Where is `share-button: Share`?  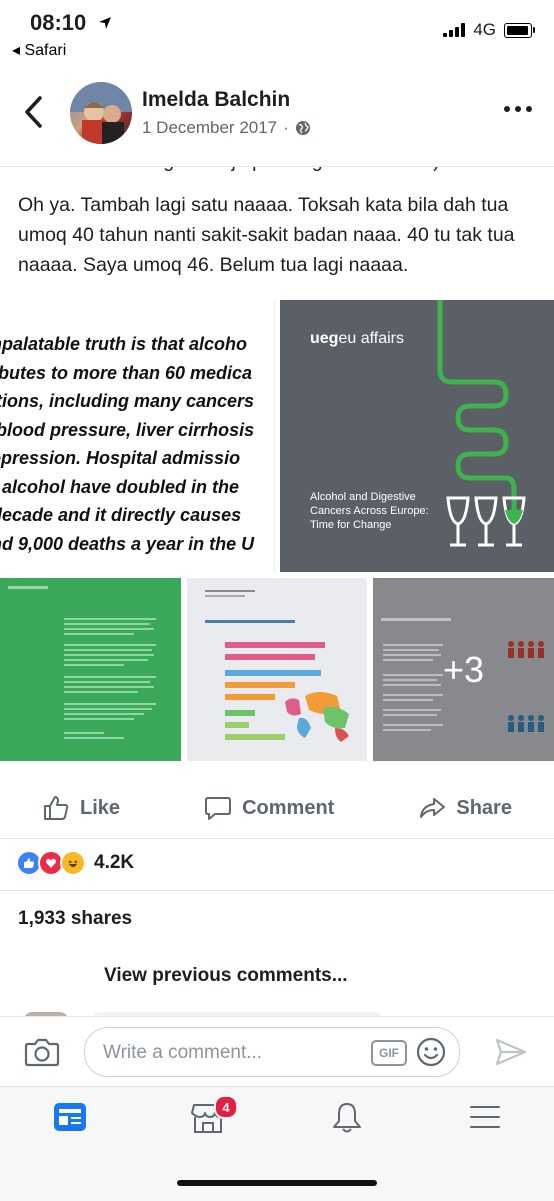
share-button: Share is located at coordinates (465, 808).